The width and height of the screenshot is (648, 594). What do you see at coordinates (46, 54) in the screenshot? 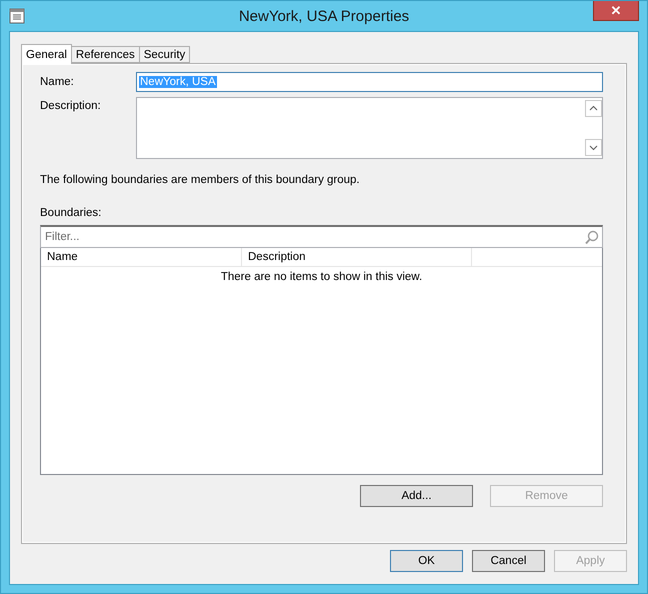
I see `tab: General` at bounding box center [46, 54].